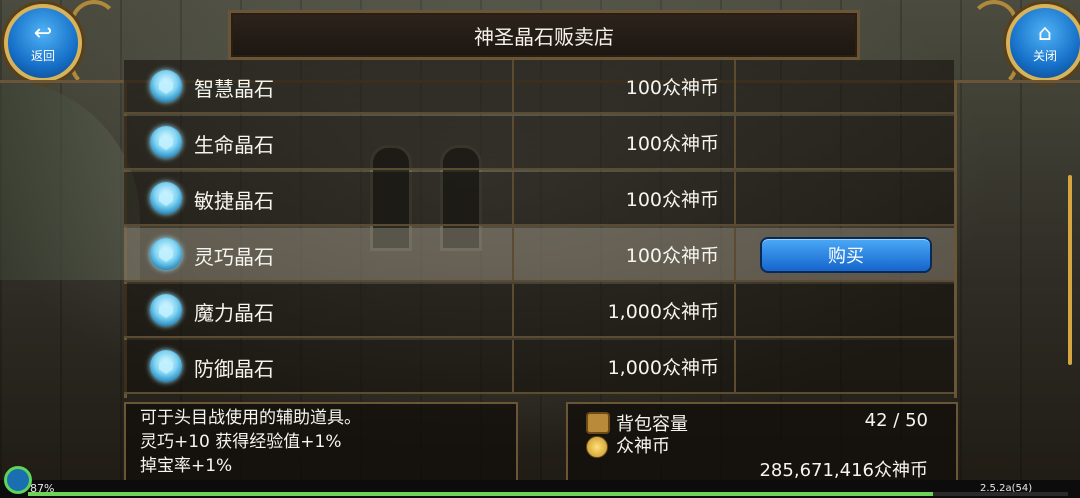  I want to click on item-name: 敏捷晶石, so click(234, 201).